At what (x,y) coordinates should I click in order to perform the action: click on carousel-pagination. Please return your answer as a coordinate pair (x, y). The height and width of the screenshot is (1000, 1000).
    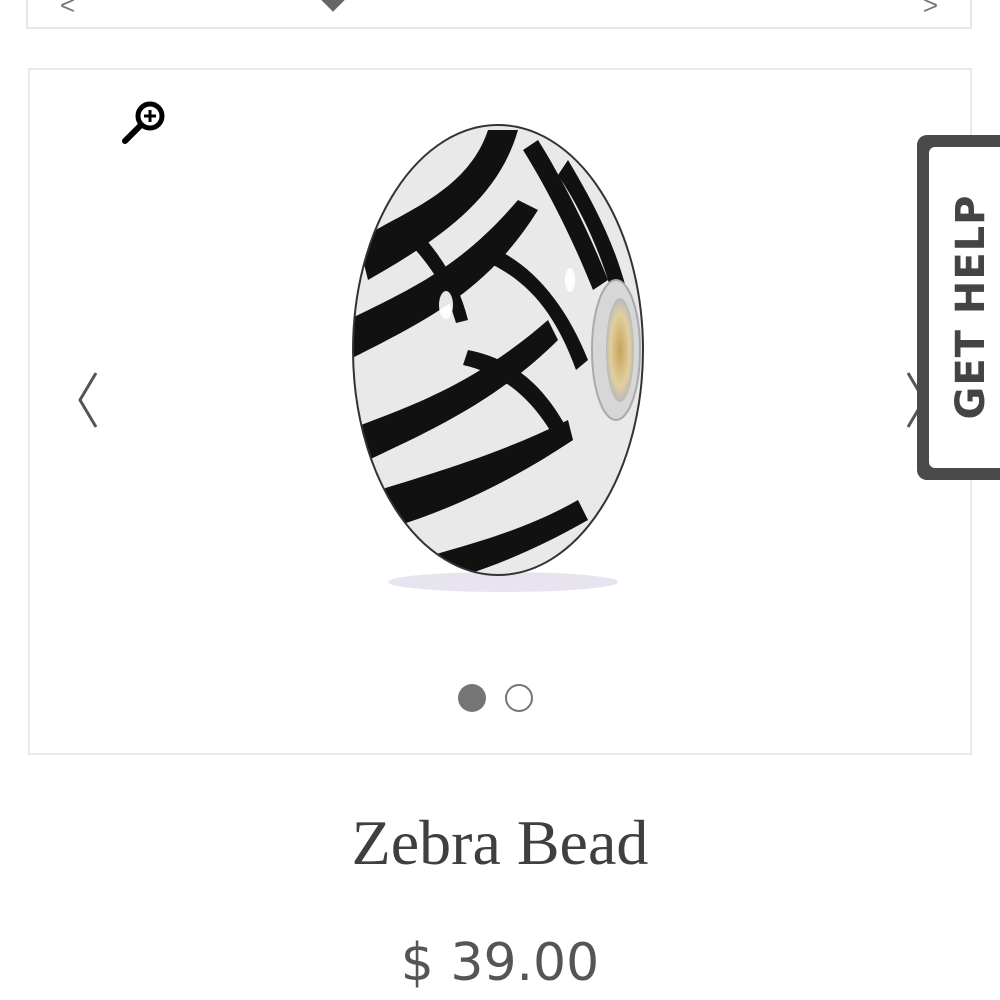
    Looking at the image, I should click on (495, 698).